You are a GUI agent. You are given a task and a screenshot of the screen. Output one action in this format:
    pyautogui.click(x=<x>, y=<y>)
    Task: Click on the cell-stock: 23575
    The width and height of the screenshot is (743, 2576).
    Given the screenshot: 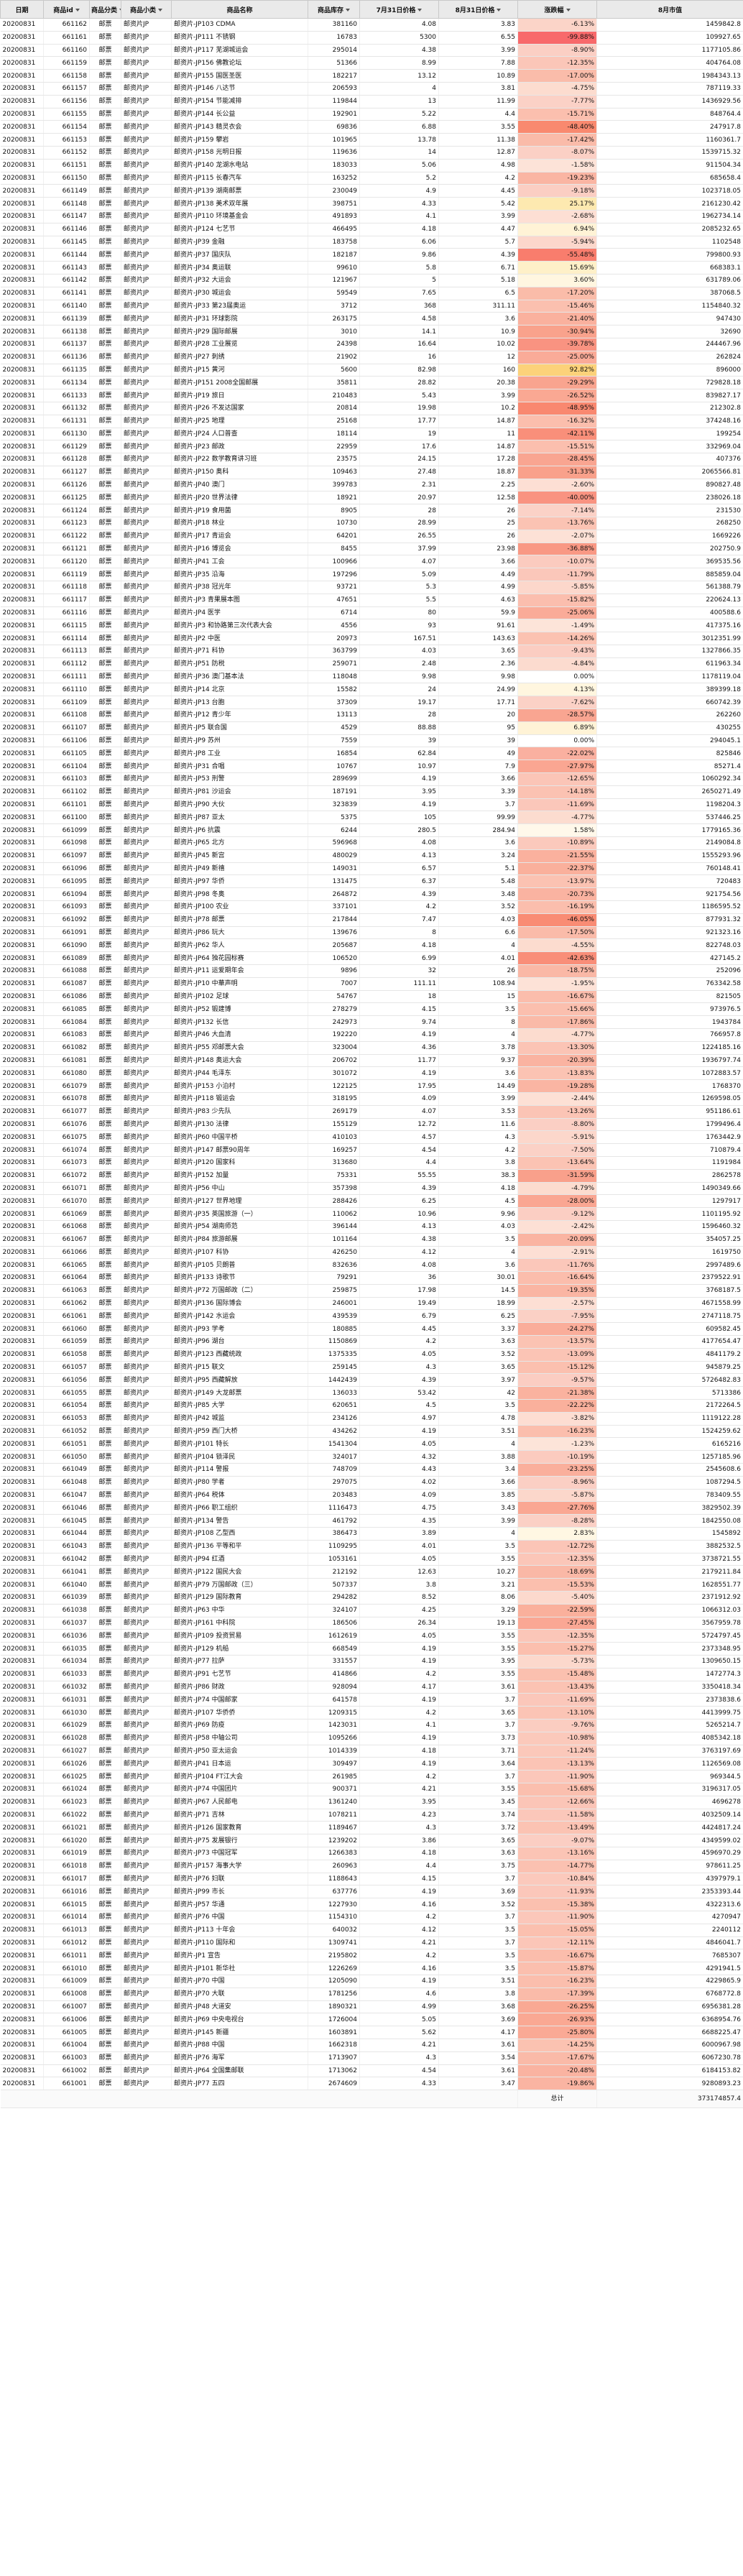 What is the action you would take?
    pyautogui.click(x=334, y=460)
    